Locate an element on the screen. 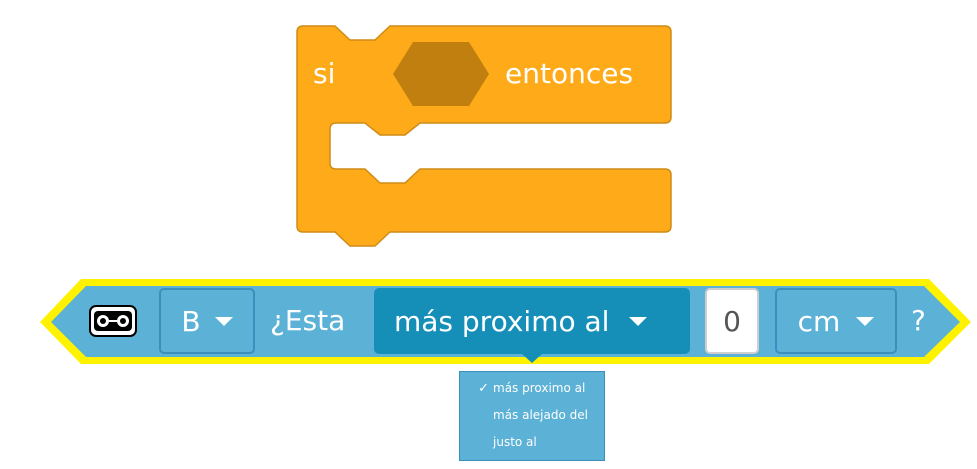 This screenshot has height=469, width=977. menu-item-farther: más alejado del is located at coordinates (532, 415).